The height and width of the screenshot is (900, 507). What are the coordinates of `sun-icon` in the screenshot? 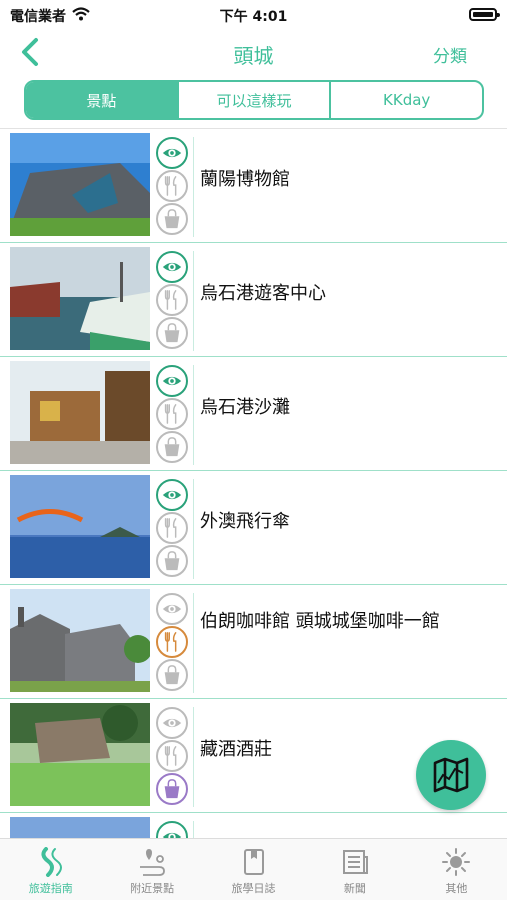 It's located at (456, 862).